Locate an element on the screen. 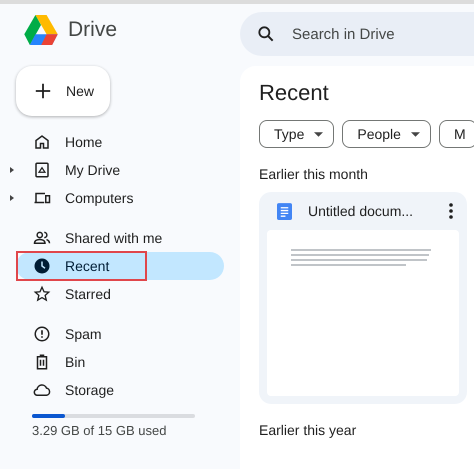 Image resolution: width=474 pixels, height=469 pixels. more-options-icon is located at coordinates (451, 211).